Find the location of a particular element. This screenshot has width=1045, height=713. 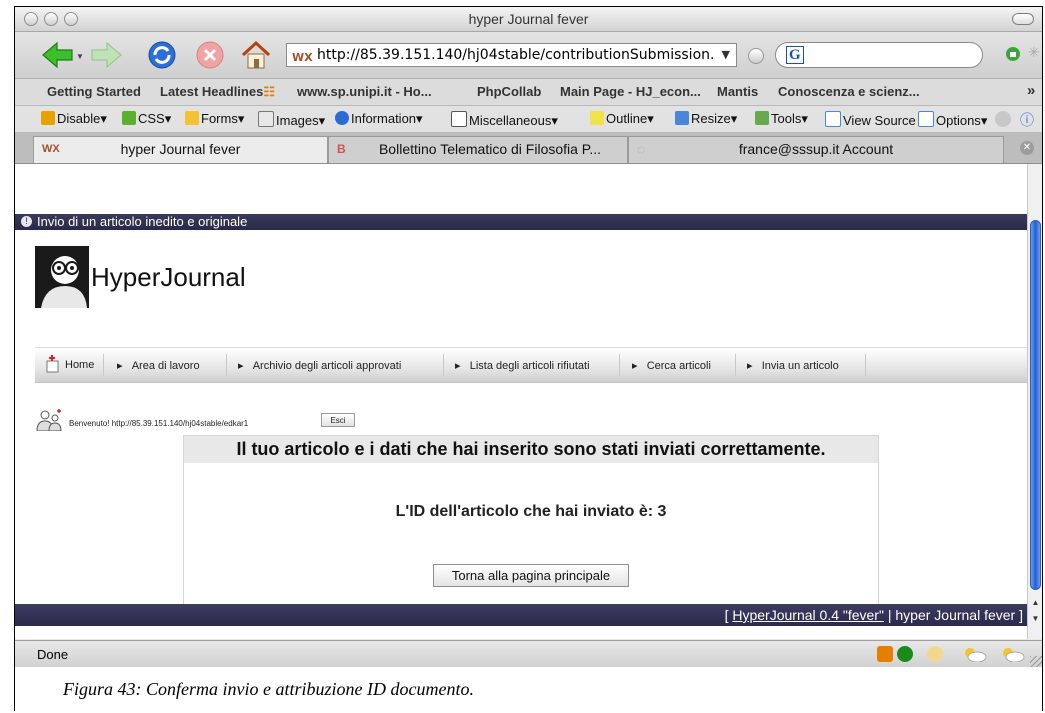

resize-grip-icon is located at coordinates (1036, 661).